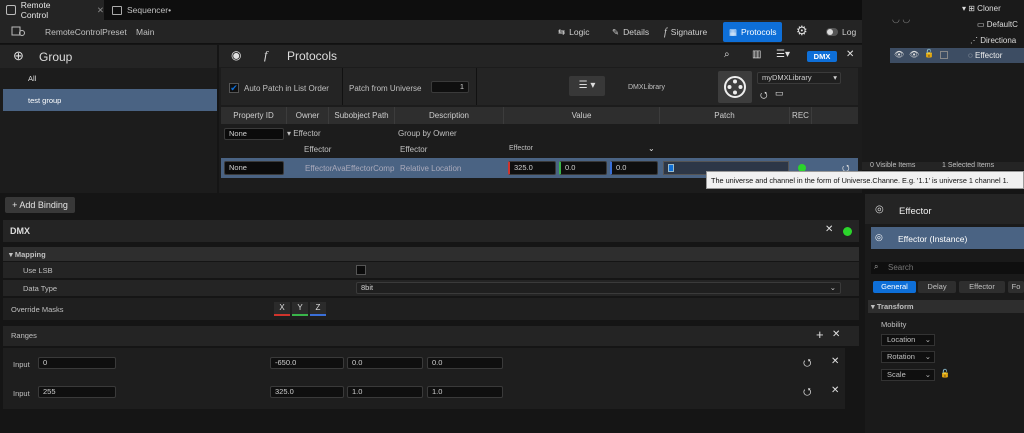 The image size is (1024, 433). I want to click on details-button: ✎ Details, so click(630, 32).